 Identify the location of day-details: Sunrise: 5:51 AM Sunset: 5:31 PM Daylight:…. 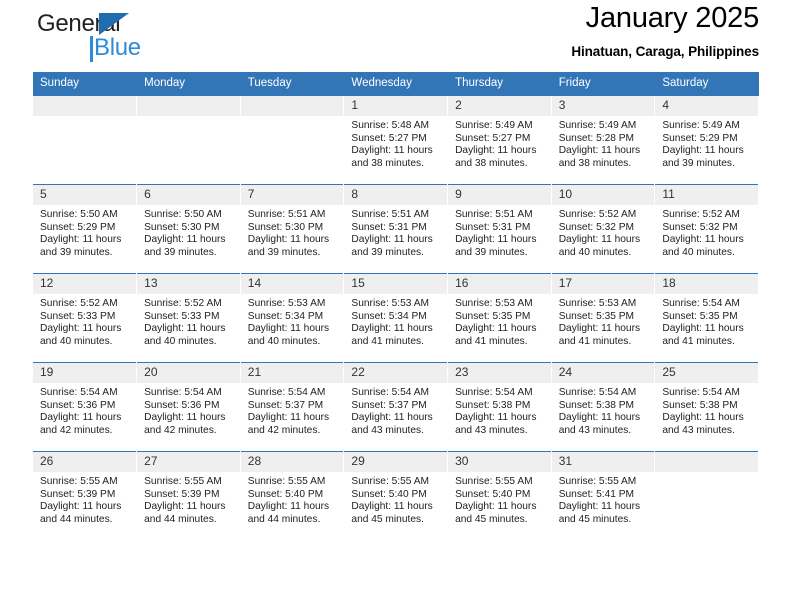
(395, 232).